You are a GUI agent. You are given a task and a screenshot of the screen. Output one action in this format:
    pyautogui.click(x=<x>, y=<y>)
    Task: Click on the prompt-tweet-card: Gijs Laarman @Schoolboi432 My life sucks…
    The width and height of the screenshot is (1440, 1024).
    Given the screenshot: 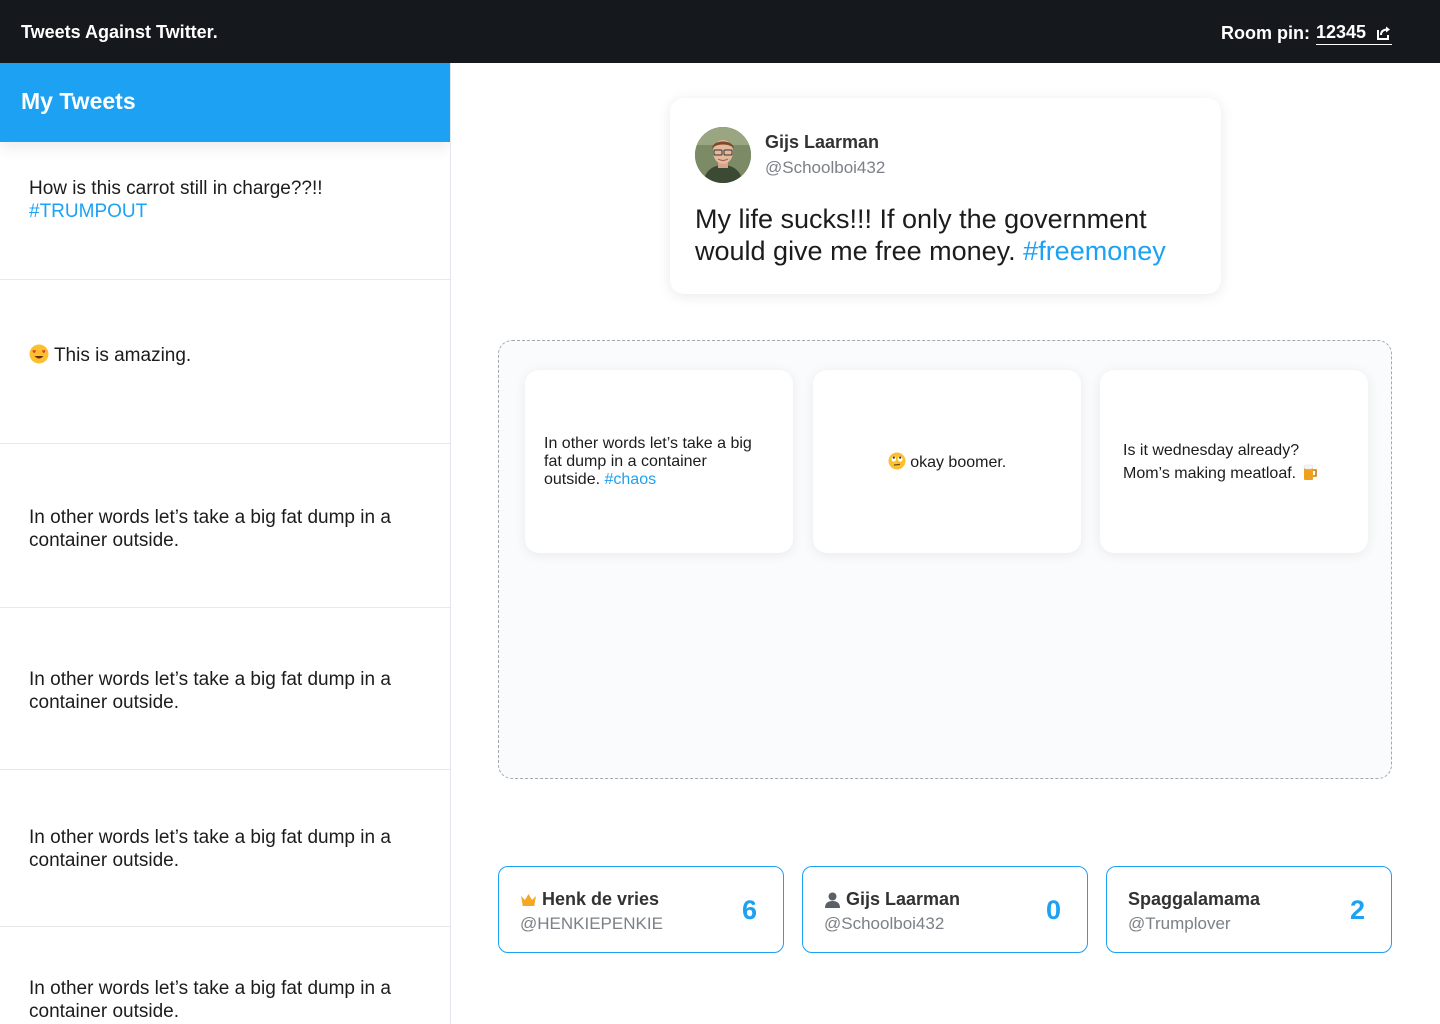 What is the action you would take?
    pyautogui.click(x=945, y=196)
    